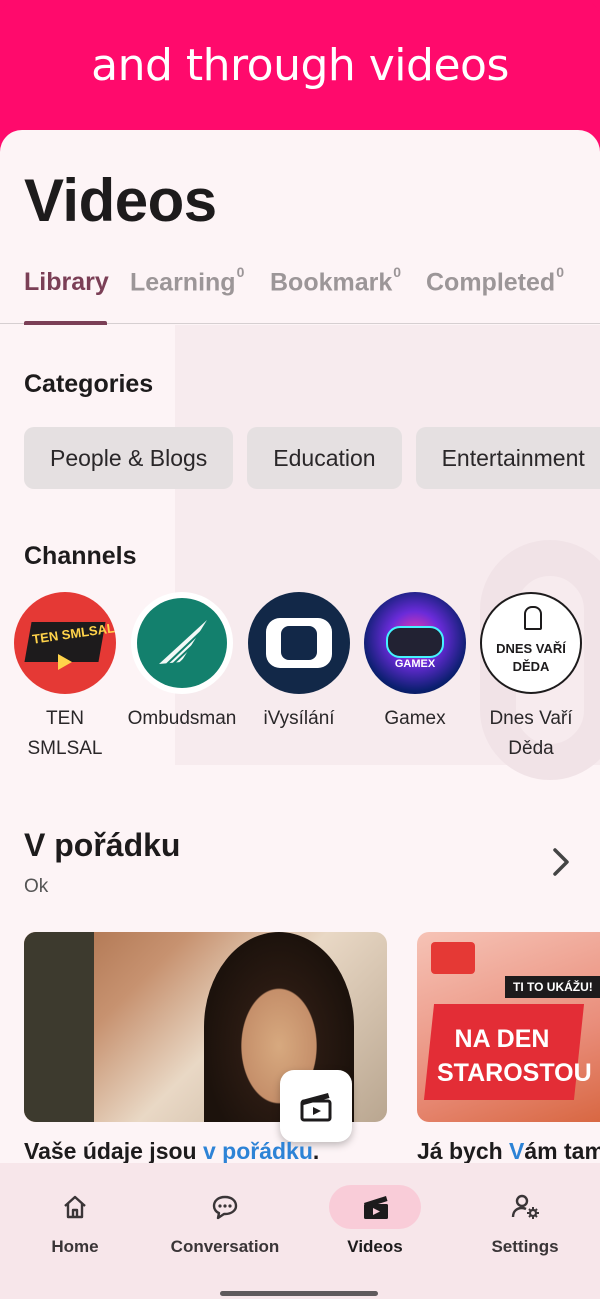 The height and width of the screenshot is (1299, 600). What do you see at coordinates (120, 200) in the screenshot?
I see `page-title: Videos` at bounding box center [120, 200].